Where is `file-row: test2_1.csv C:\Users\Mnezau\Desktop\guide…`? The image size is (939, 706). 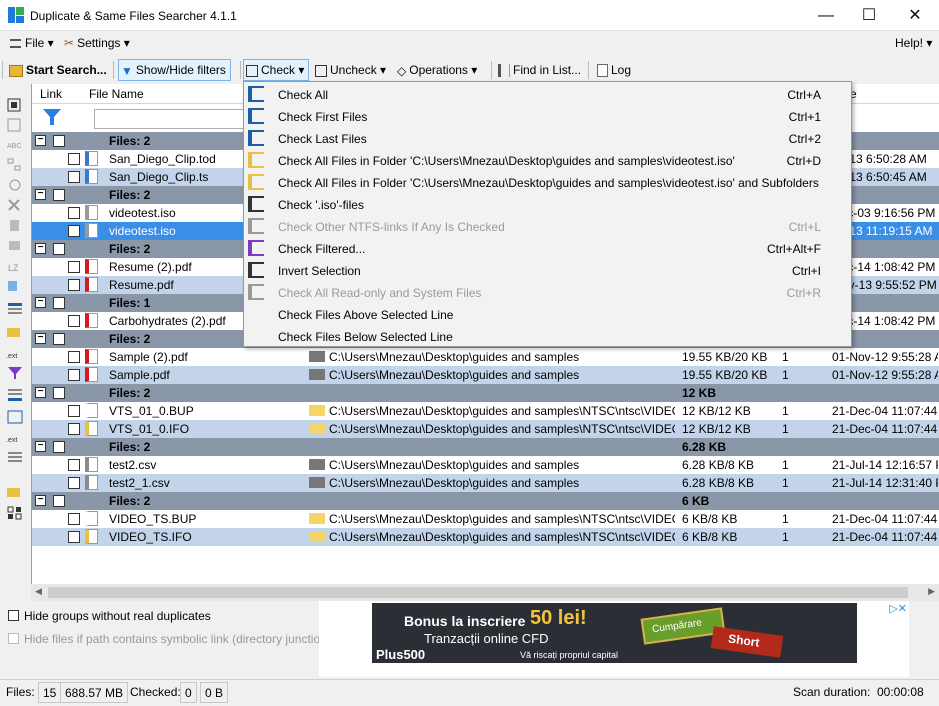
file-row: test2_1.csv C:\Users\Mnezau\Desktop\guide… is located at coordinates (485, 483).